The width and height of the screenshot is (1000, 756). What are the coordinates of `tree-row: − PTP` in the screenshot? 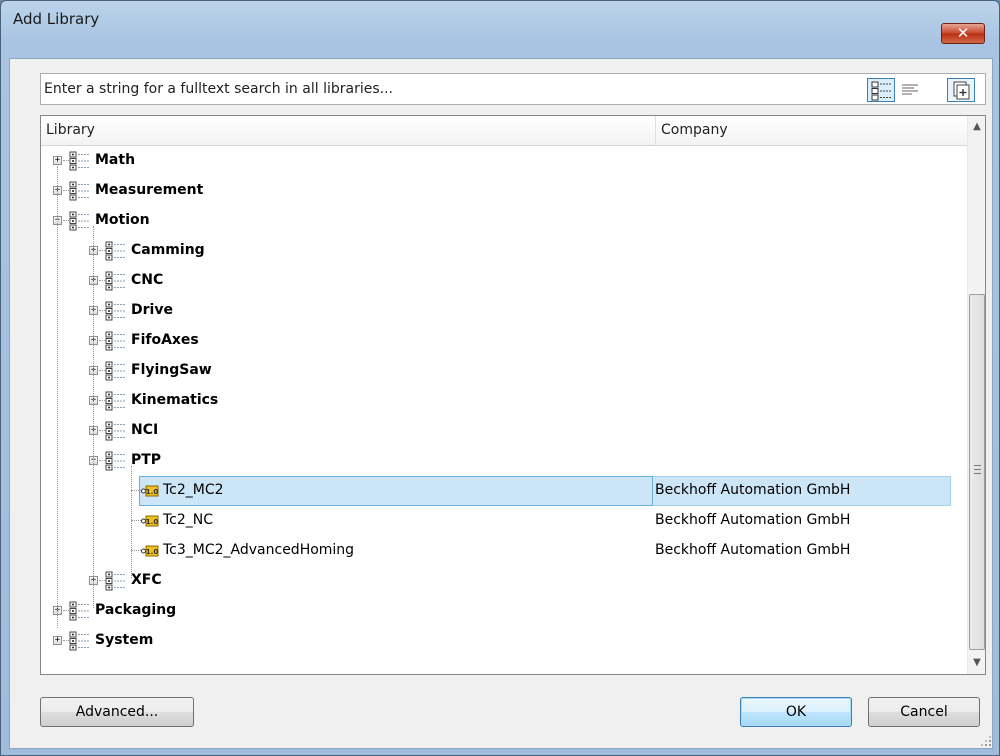 It's located at (504, 461).